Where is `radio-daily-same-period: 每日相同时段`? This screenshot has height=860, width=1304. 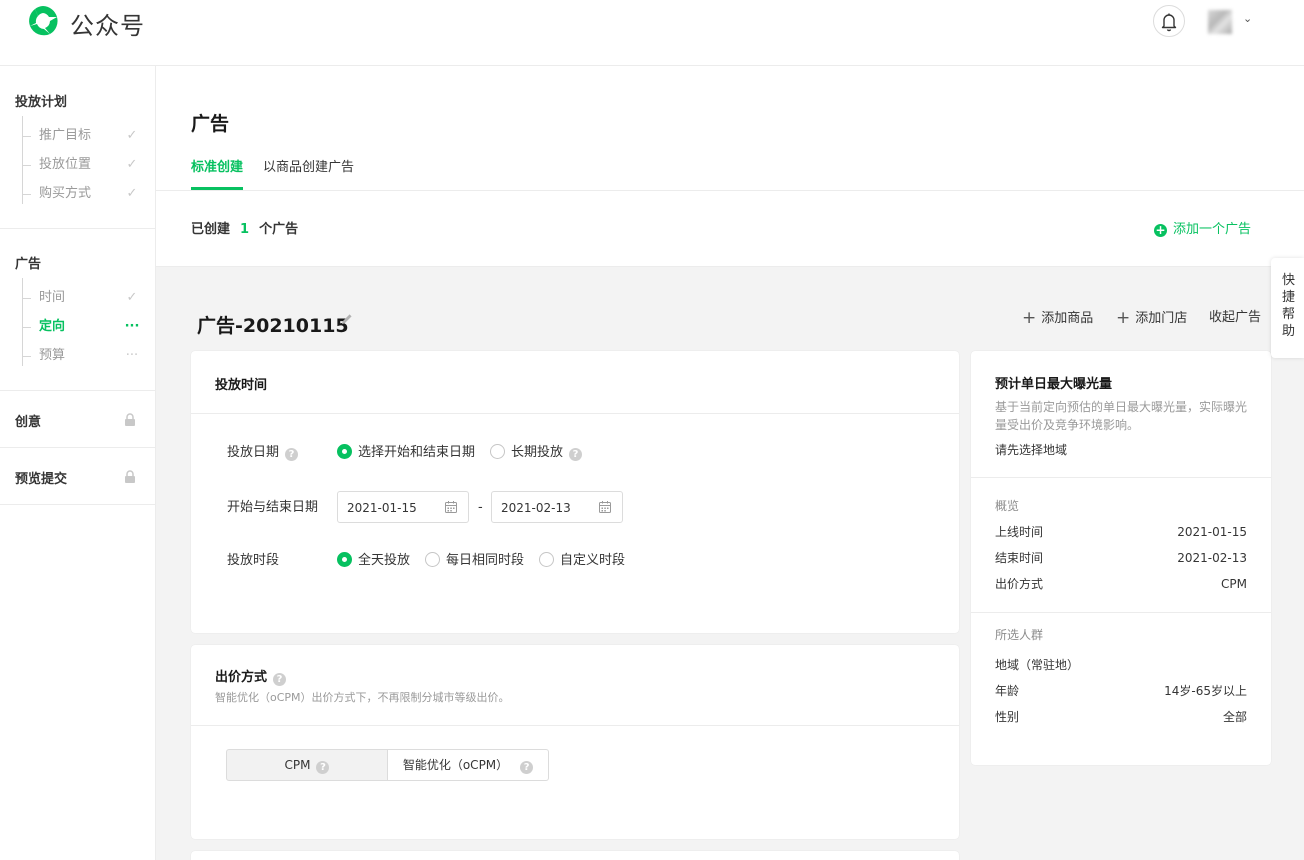 radio-daily-same-period: 每日相同时段 is located at coordinates (474, 561).